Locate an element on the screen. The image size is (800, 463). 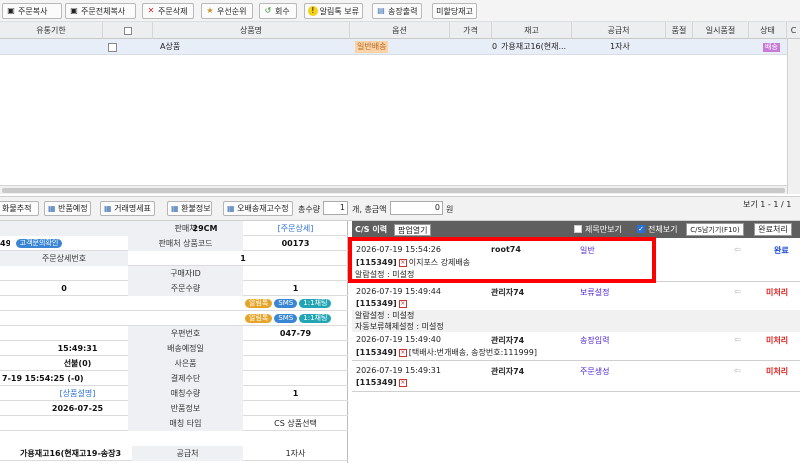
col-option: 옵션 is located at coordinates (400, 30).